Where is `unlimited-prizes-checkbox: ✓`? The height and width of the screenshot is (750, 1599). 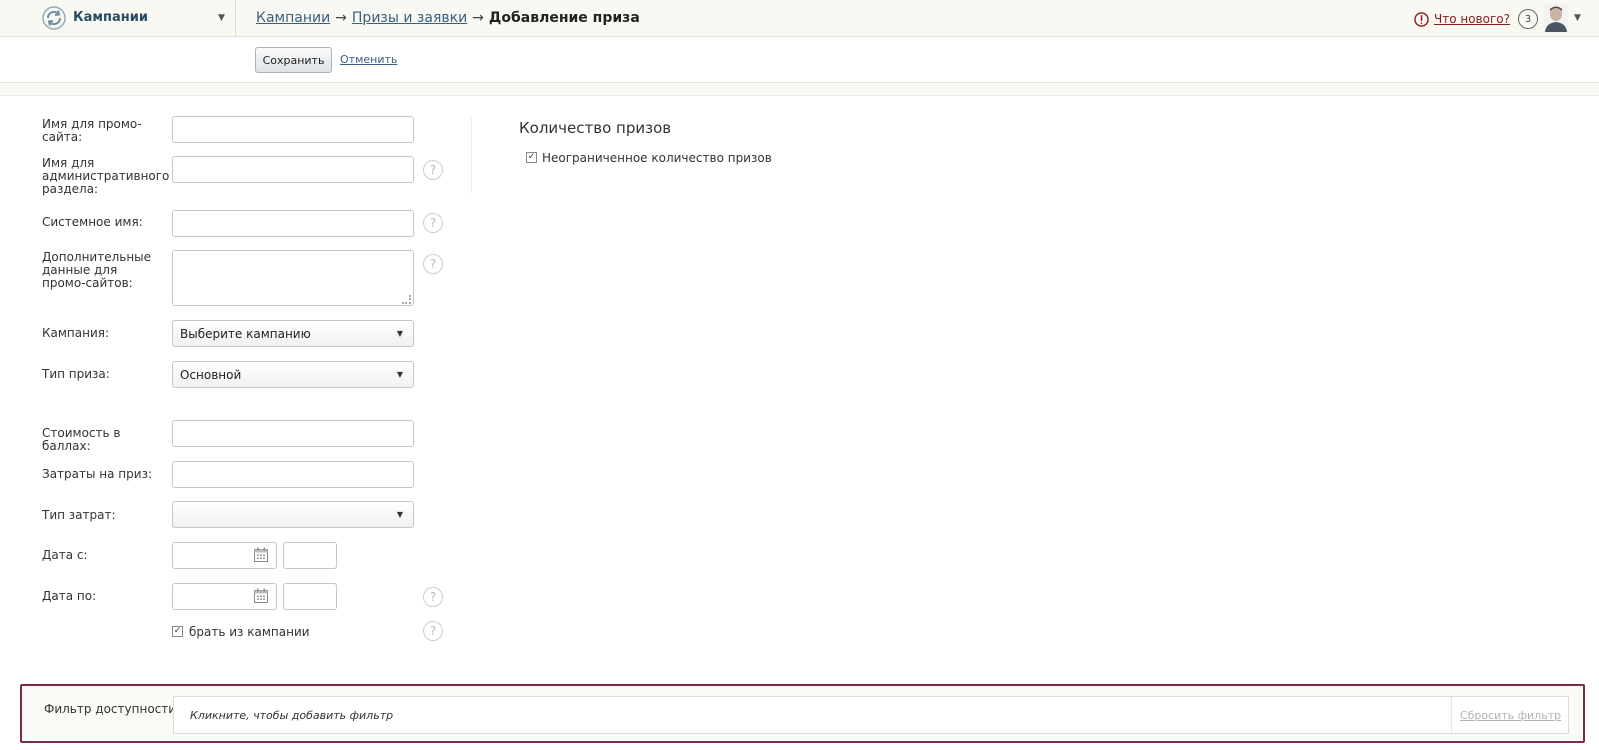
unlimited-prizes-checkbox: ✓ is located at coordinates (531, 157).